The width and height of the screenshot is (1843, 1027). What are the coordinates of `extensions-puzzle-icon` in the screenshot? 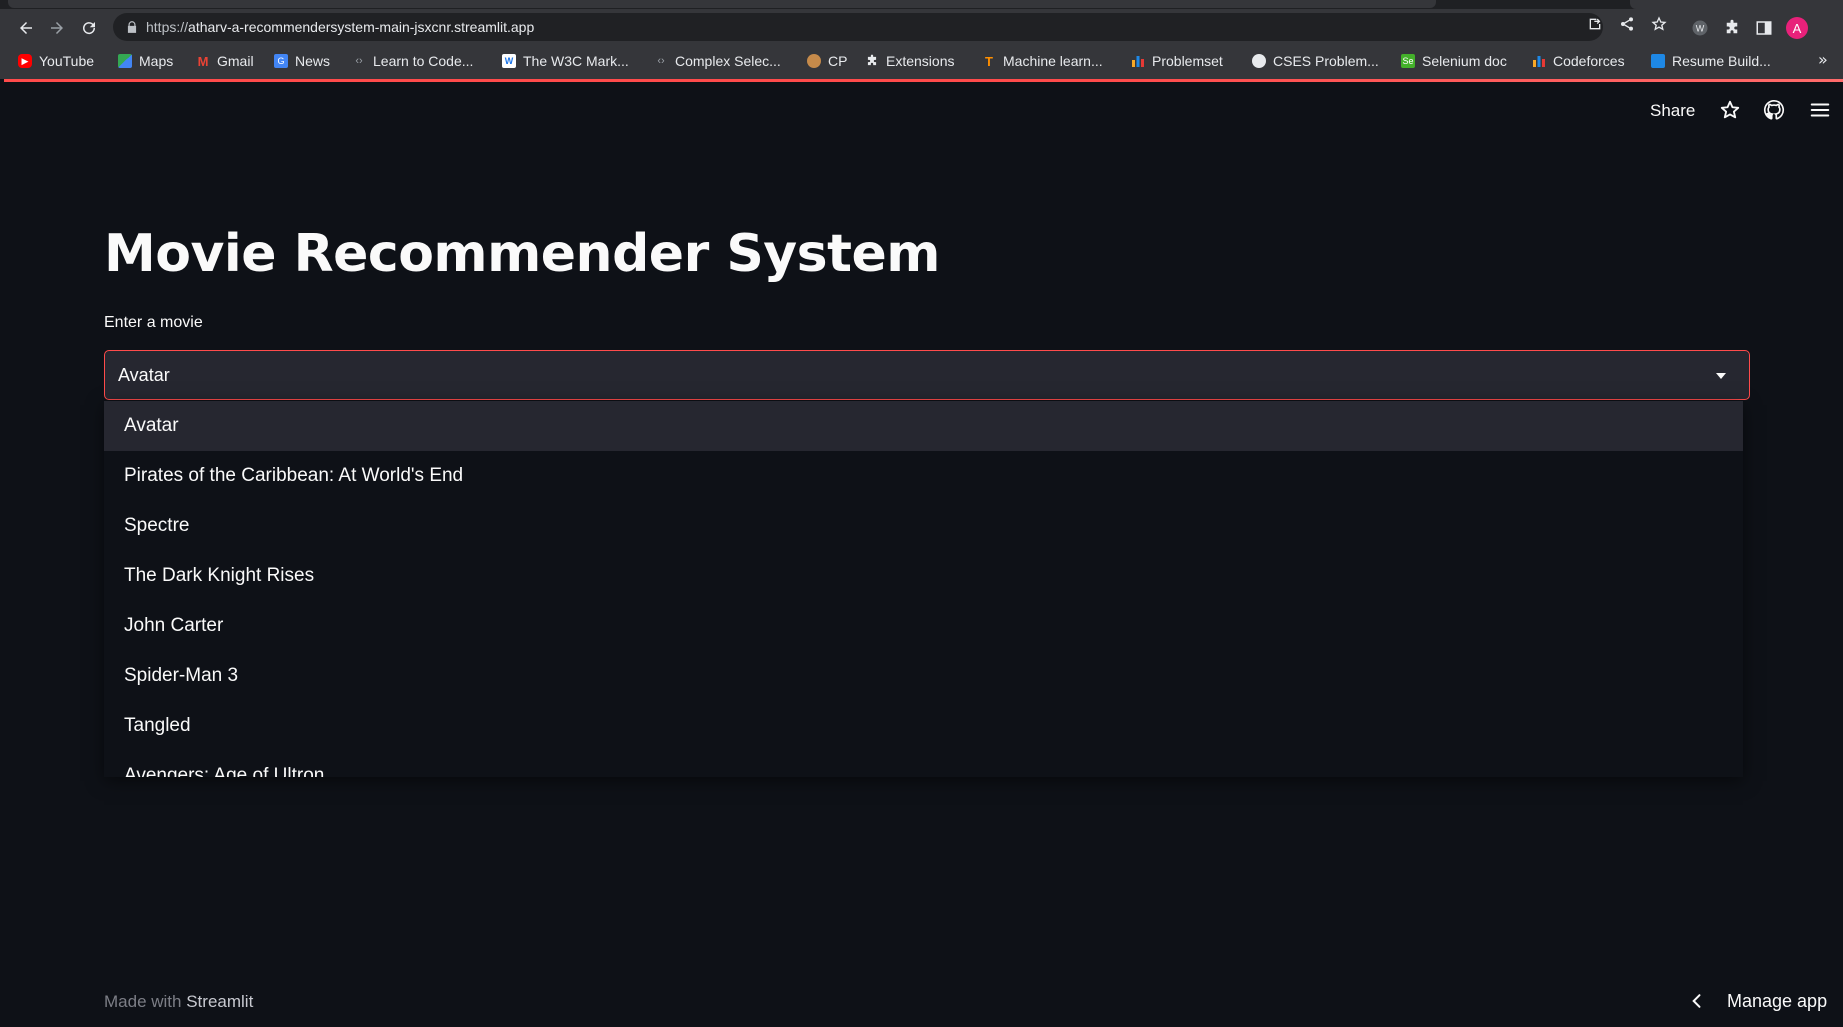 It's located at (1732, 28).